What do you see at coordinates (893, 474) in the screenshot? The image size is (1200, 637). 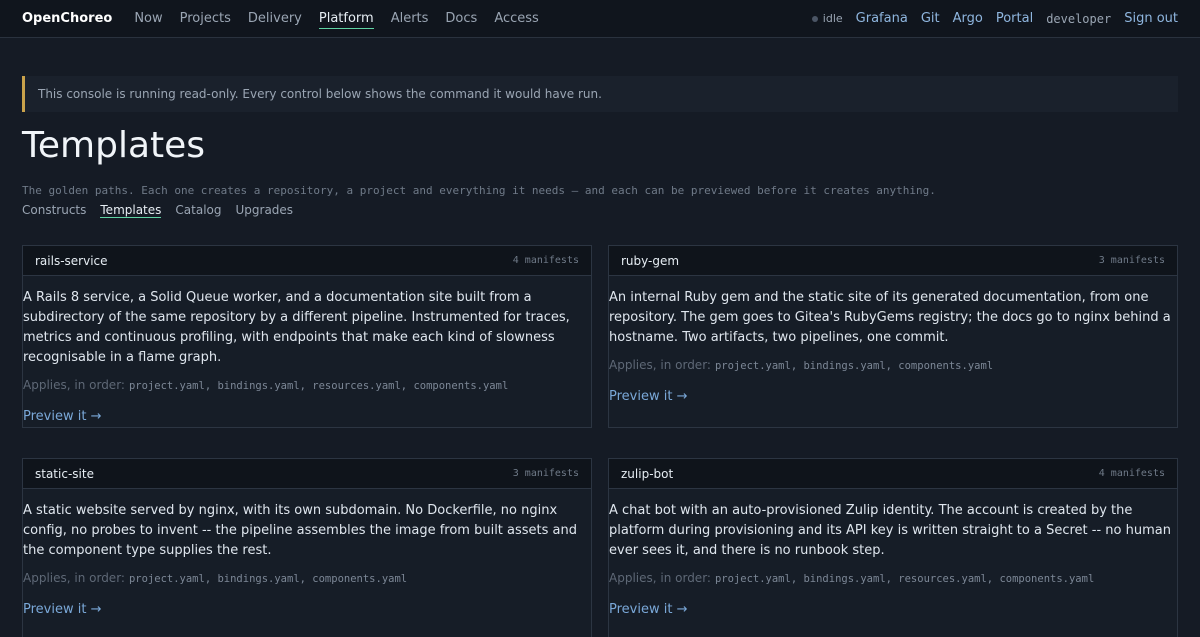 I see `card-header: zulip-bot 4 manifests` at bounding box center [893, 474].